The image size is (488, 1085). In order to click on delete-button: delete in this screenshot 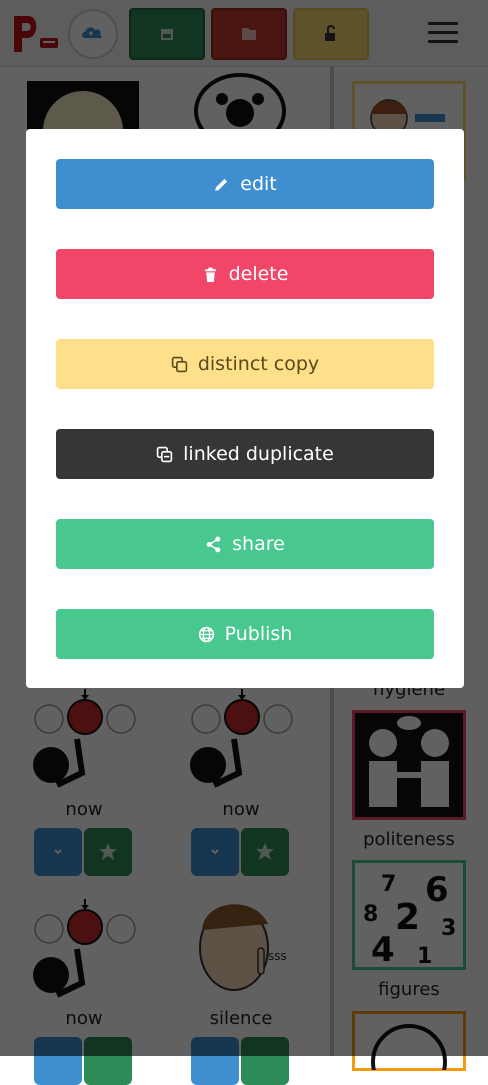, I will do `click(245, 274)`.